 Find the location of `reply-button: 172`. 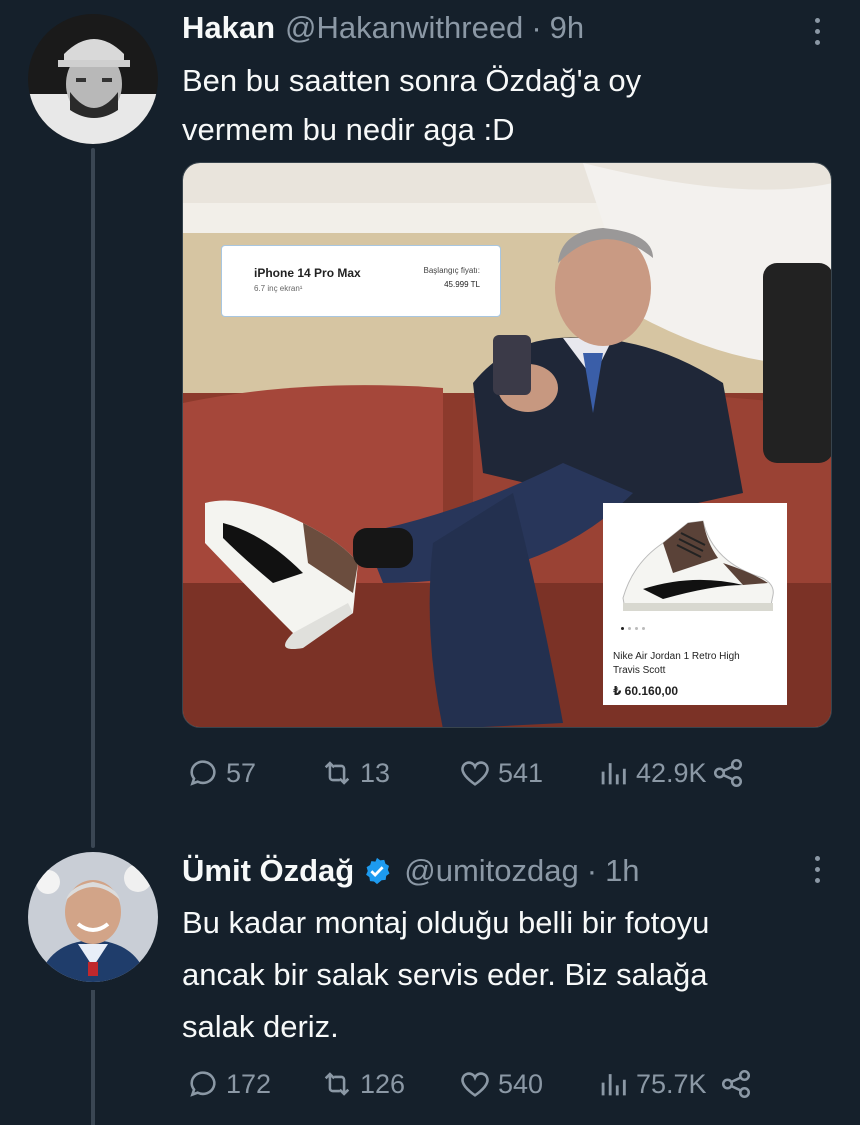

reply-button: 172 is located at coordinates (253, 1084).